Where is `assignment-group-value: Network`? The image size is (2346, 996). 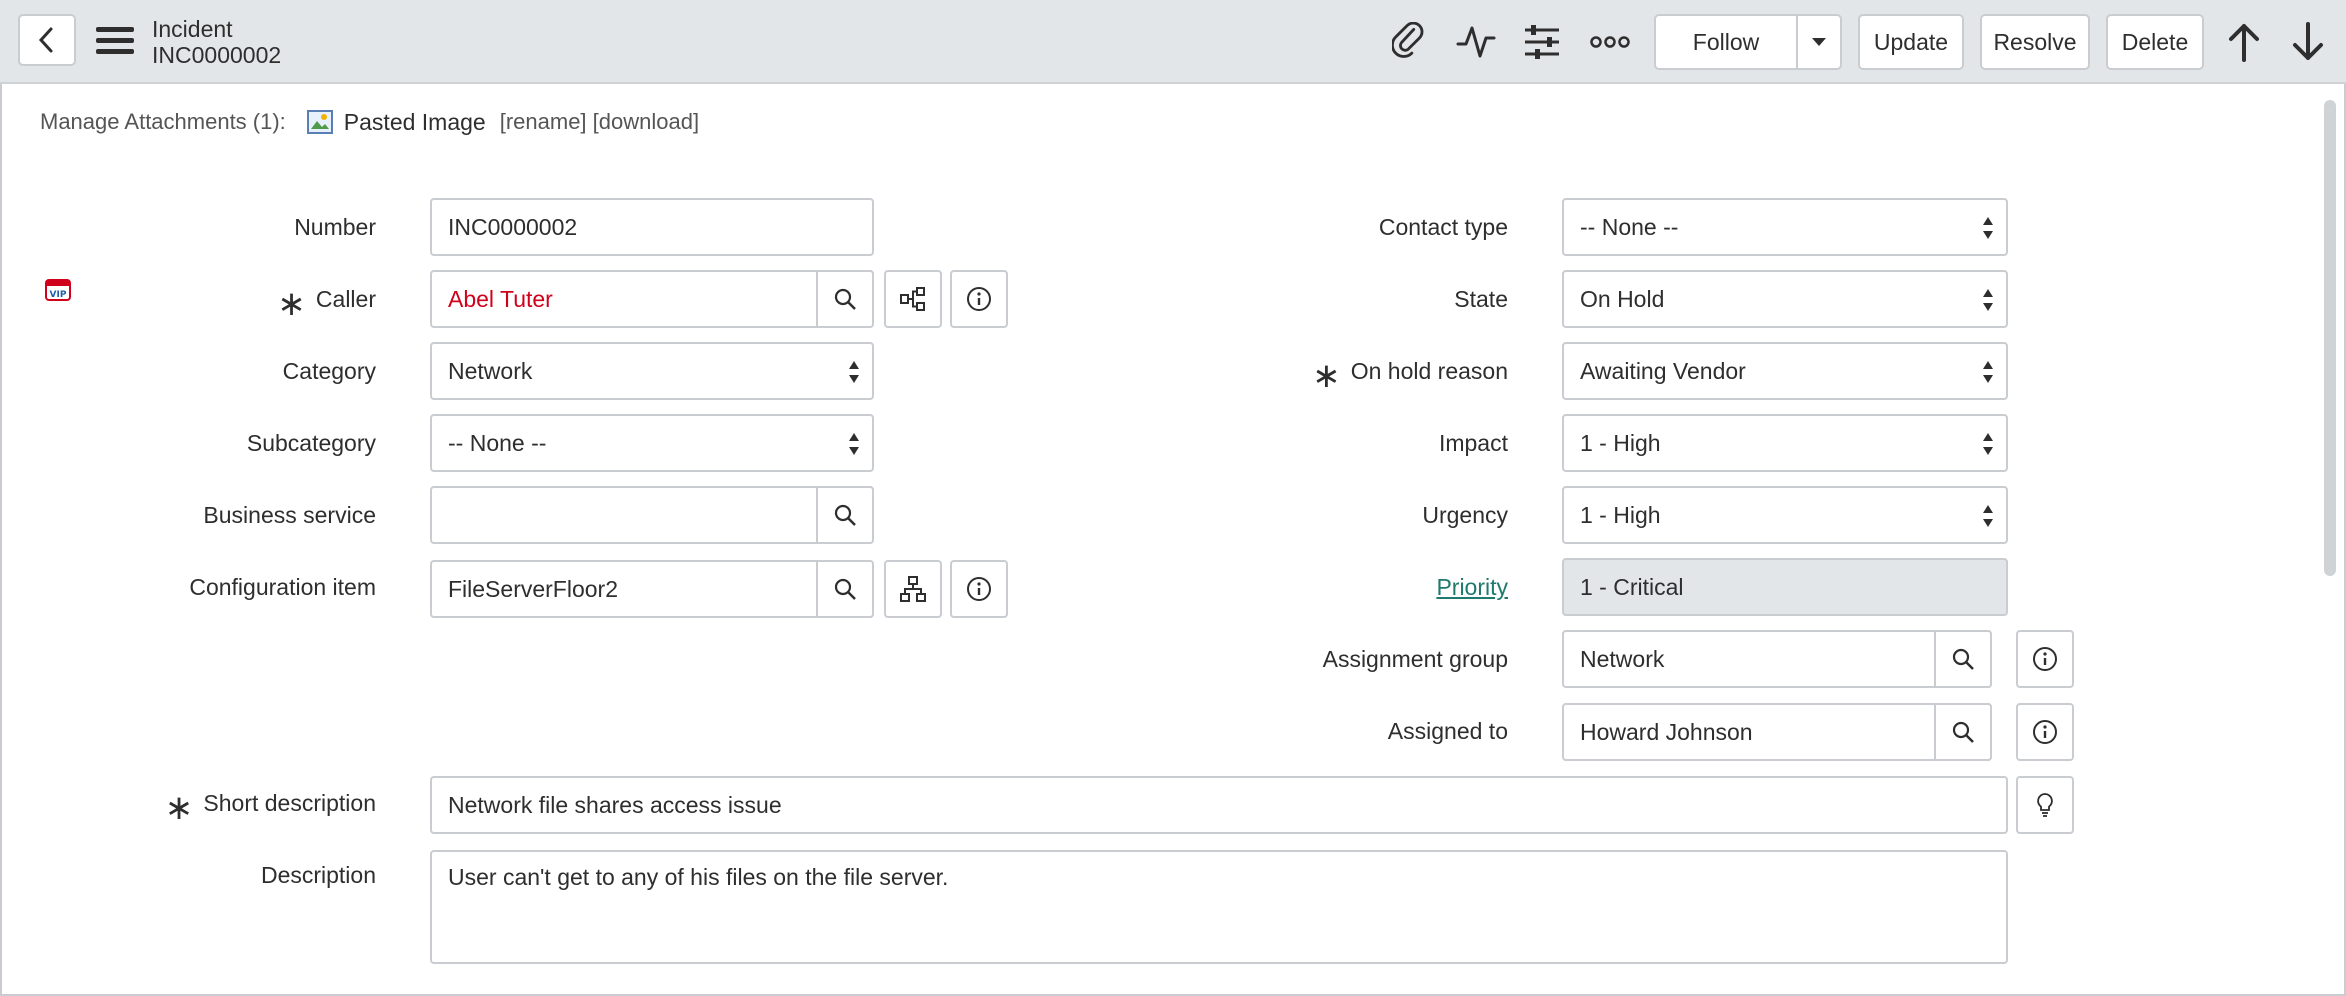
assignment-group-value: Network is located at coordinates (1622, 658).